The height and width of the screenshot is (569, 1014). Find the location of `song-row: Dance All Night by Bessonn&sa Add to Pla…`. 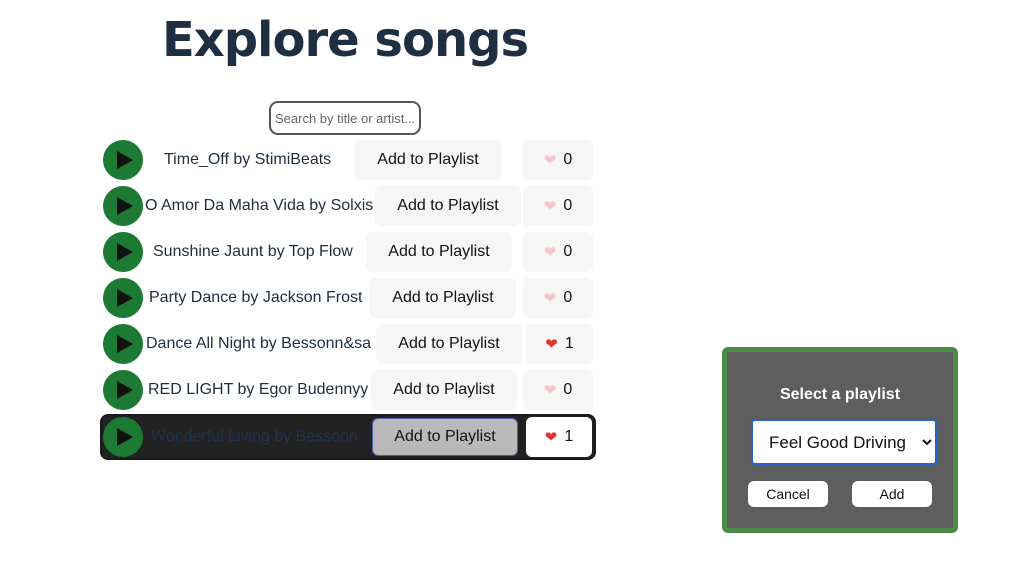

song-row: Dance All Night by Bessonn&sa Add to Pla… is located at coordinates (348, 344).